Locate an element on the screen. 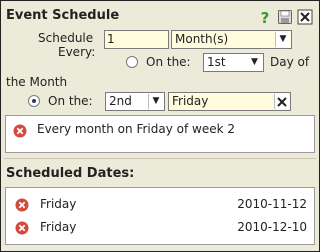  week-select: 2nd ▼ is located at coordinates (135, 101).